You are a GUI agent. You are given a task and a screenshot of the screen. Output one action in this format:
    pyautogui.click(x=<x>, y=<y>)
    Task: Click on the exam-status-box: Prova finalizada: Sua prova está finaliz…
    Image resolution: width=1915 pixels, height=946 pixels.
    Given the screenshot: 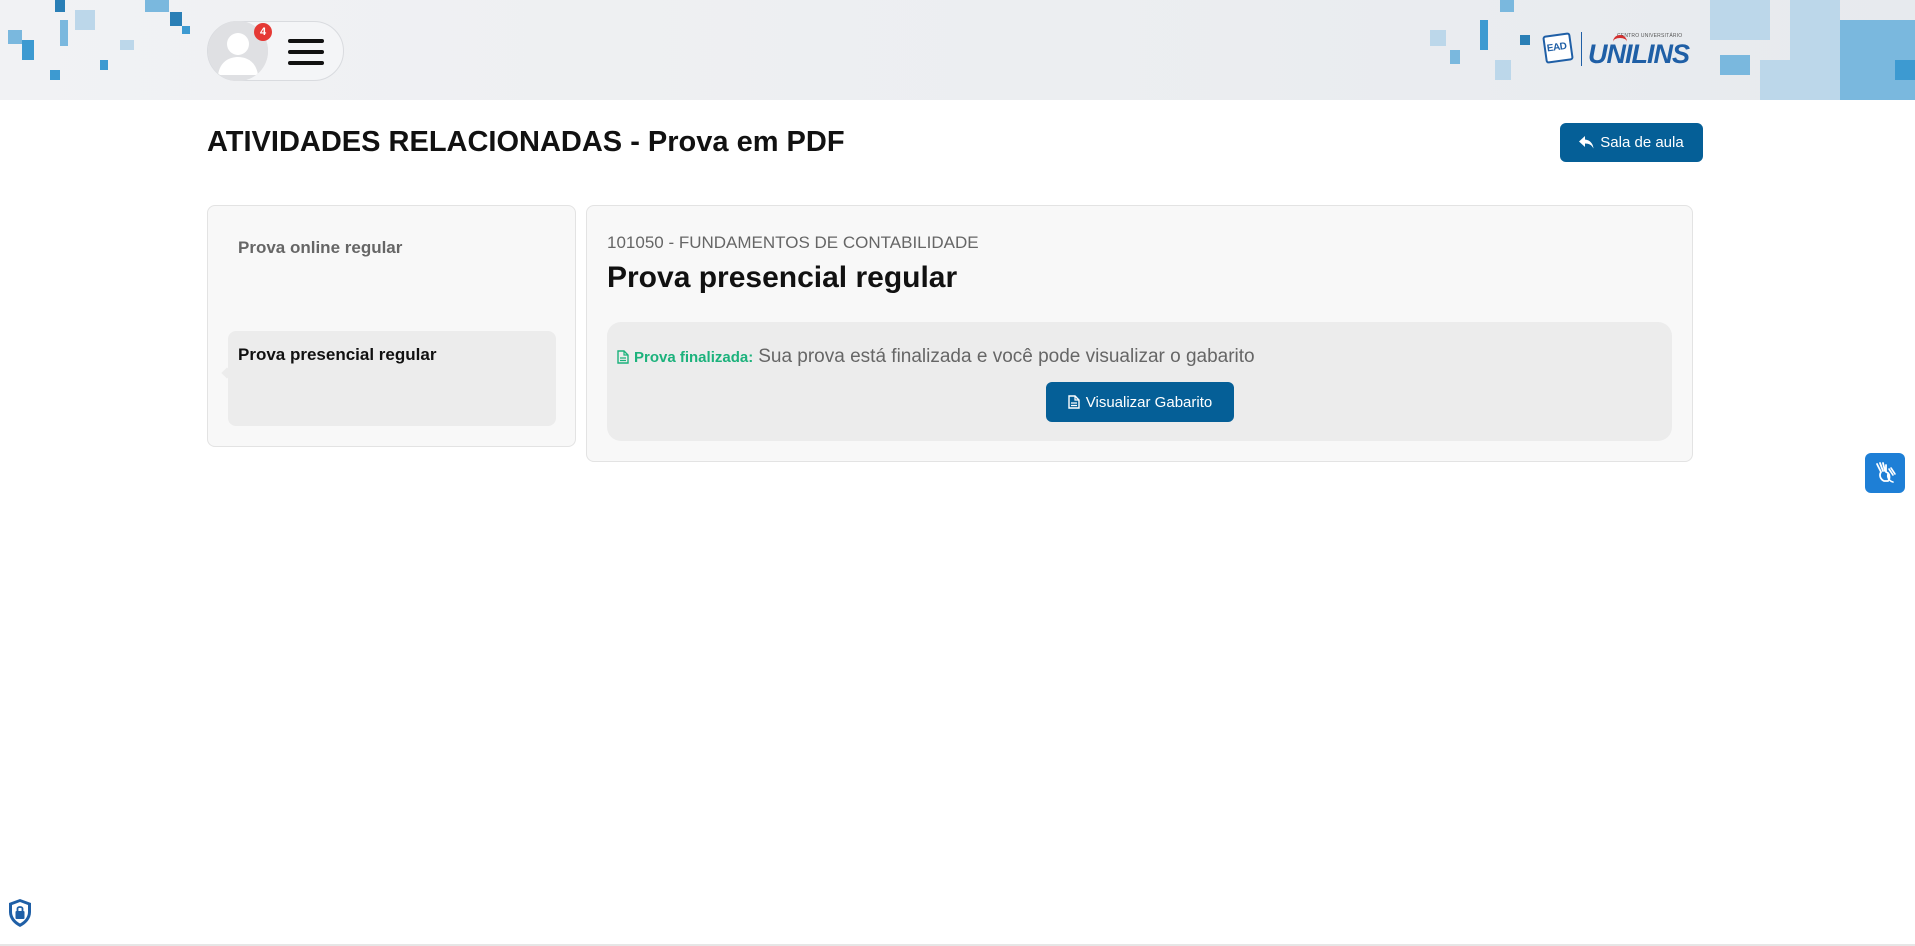 What is the action you would take?
    pyautogui.click(x=1139, y=381)
    